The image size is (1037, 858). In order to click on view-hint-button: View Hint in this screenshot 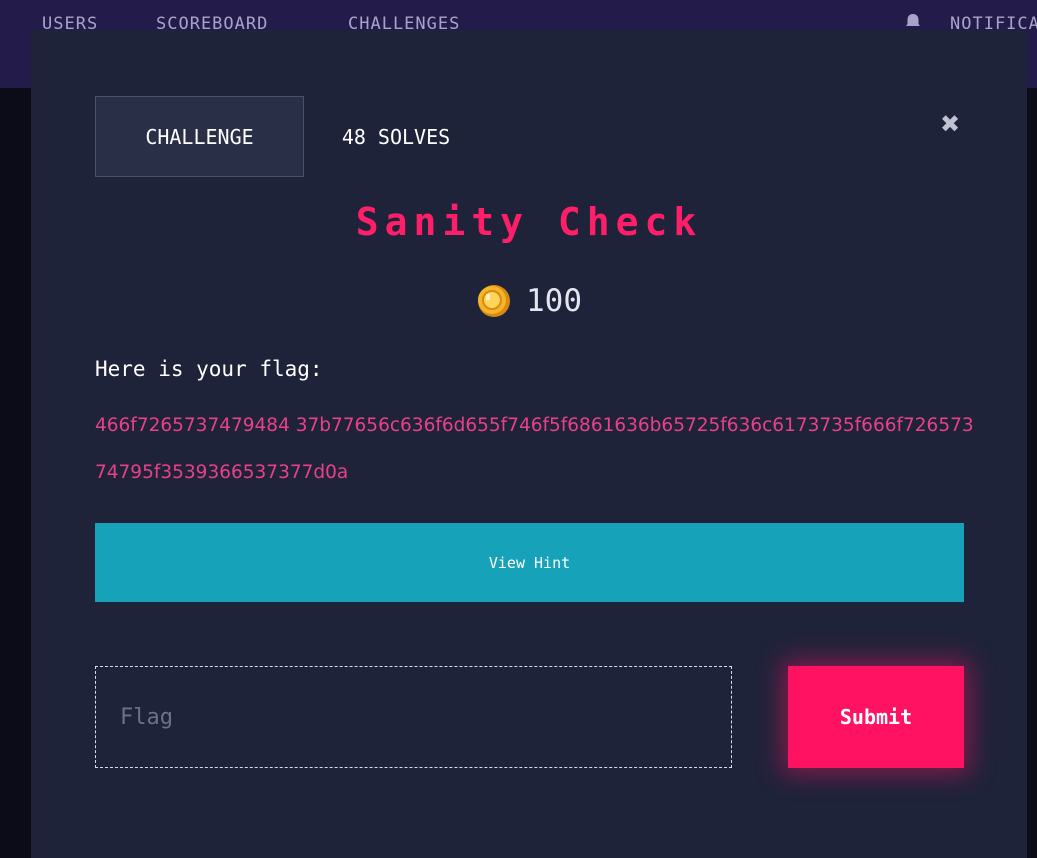, I will do `click(529, 562)`.